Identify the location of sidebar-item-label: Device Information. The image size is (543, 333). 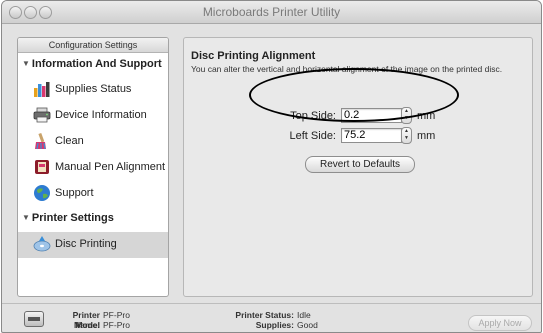
(101, 115).